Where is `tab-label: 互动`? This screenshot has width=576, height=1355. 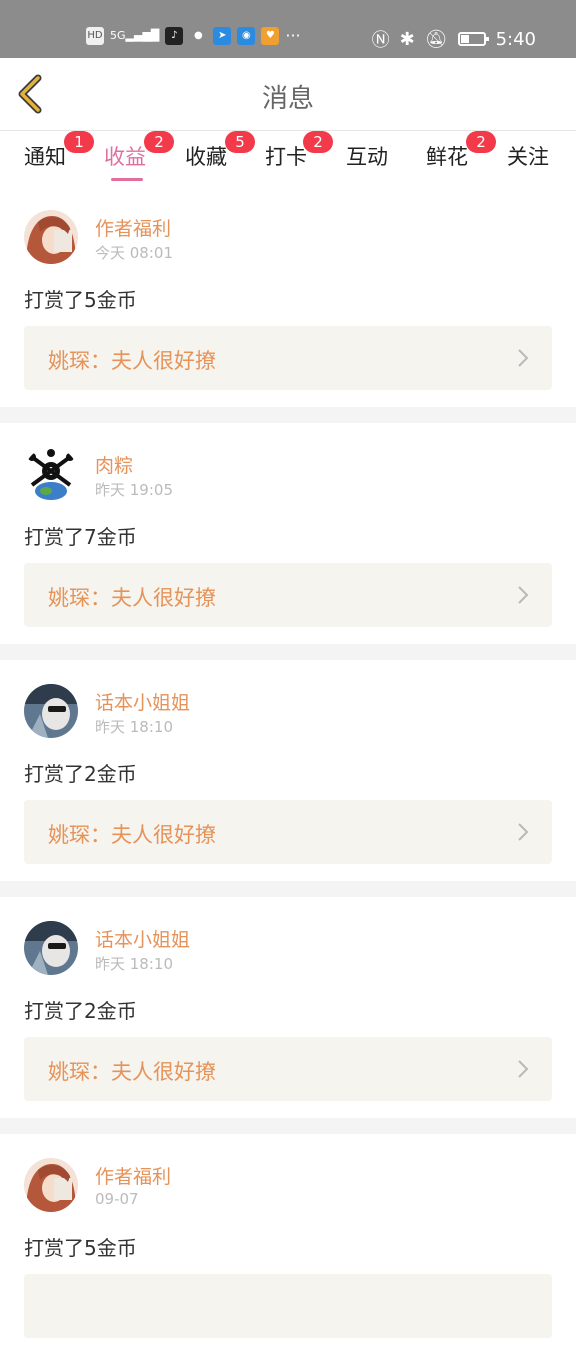 tab-label: 互动 is located at coordinates (367, 157).